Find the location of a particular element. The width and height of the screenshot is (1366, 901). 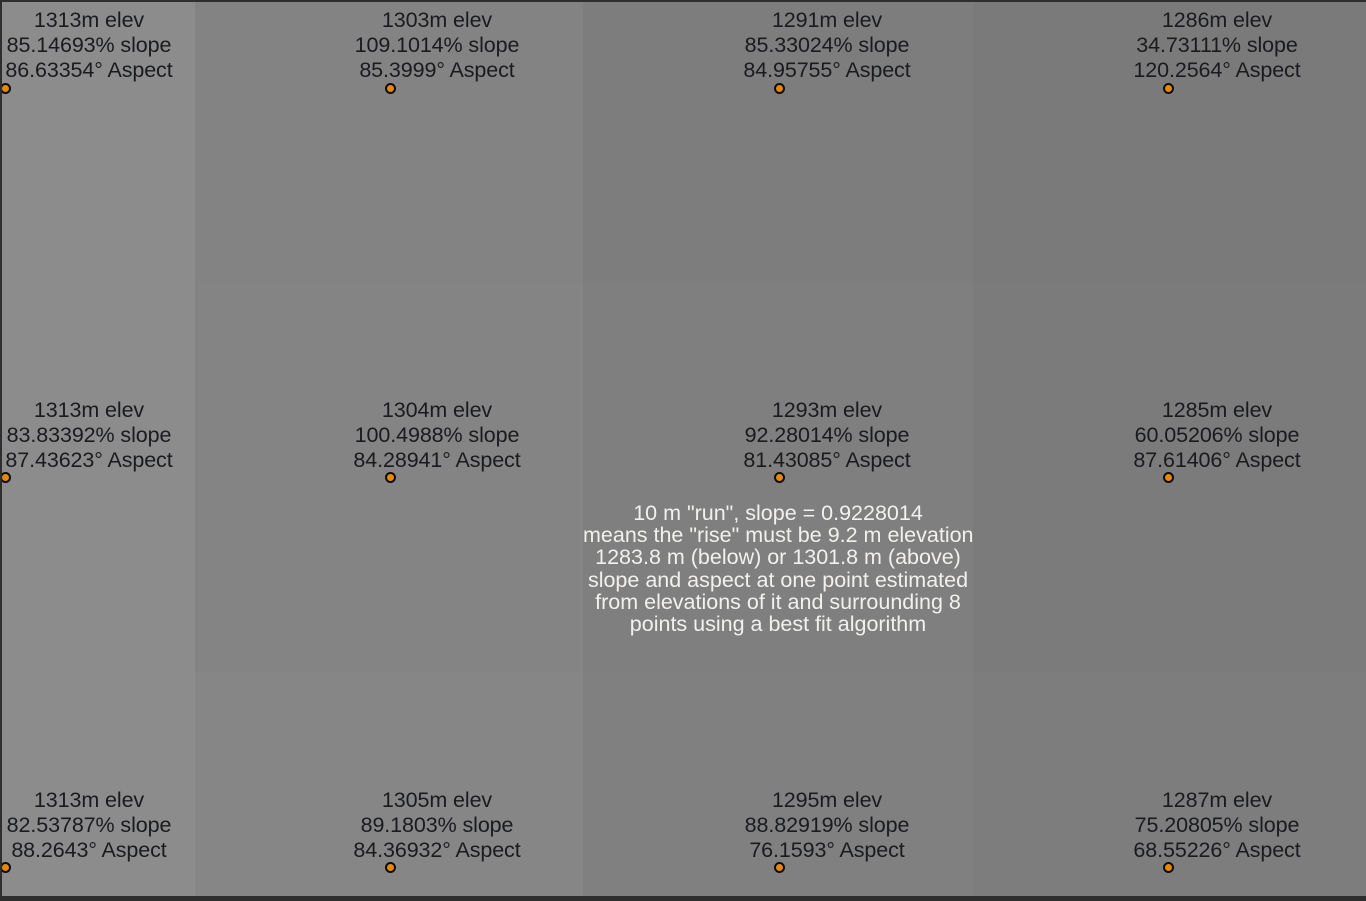

point-r2-c4-marker-icon is located at coordinates (1168, 477).